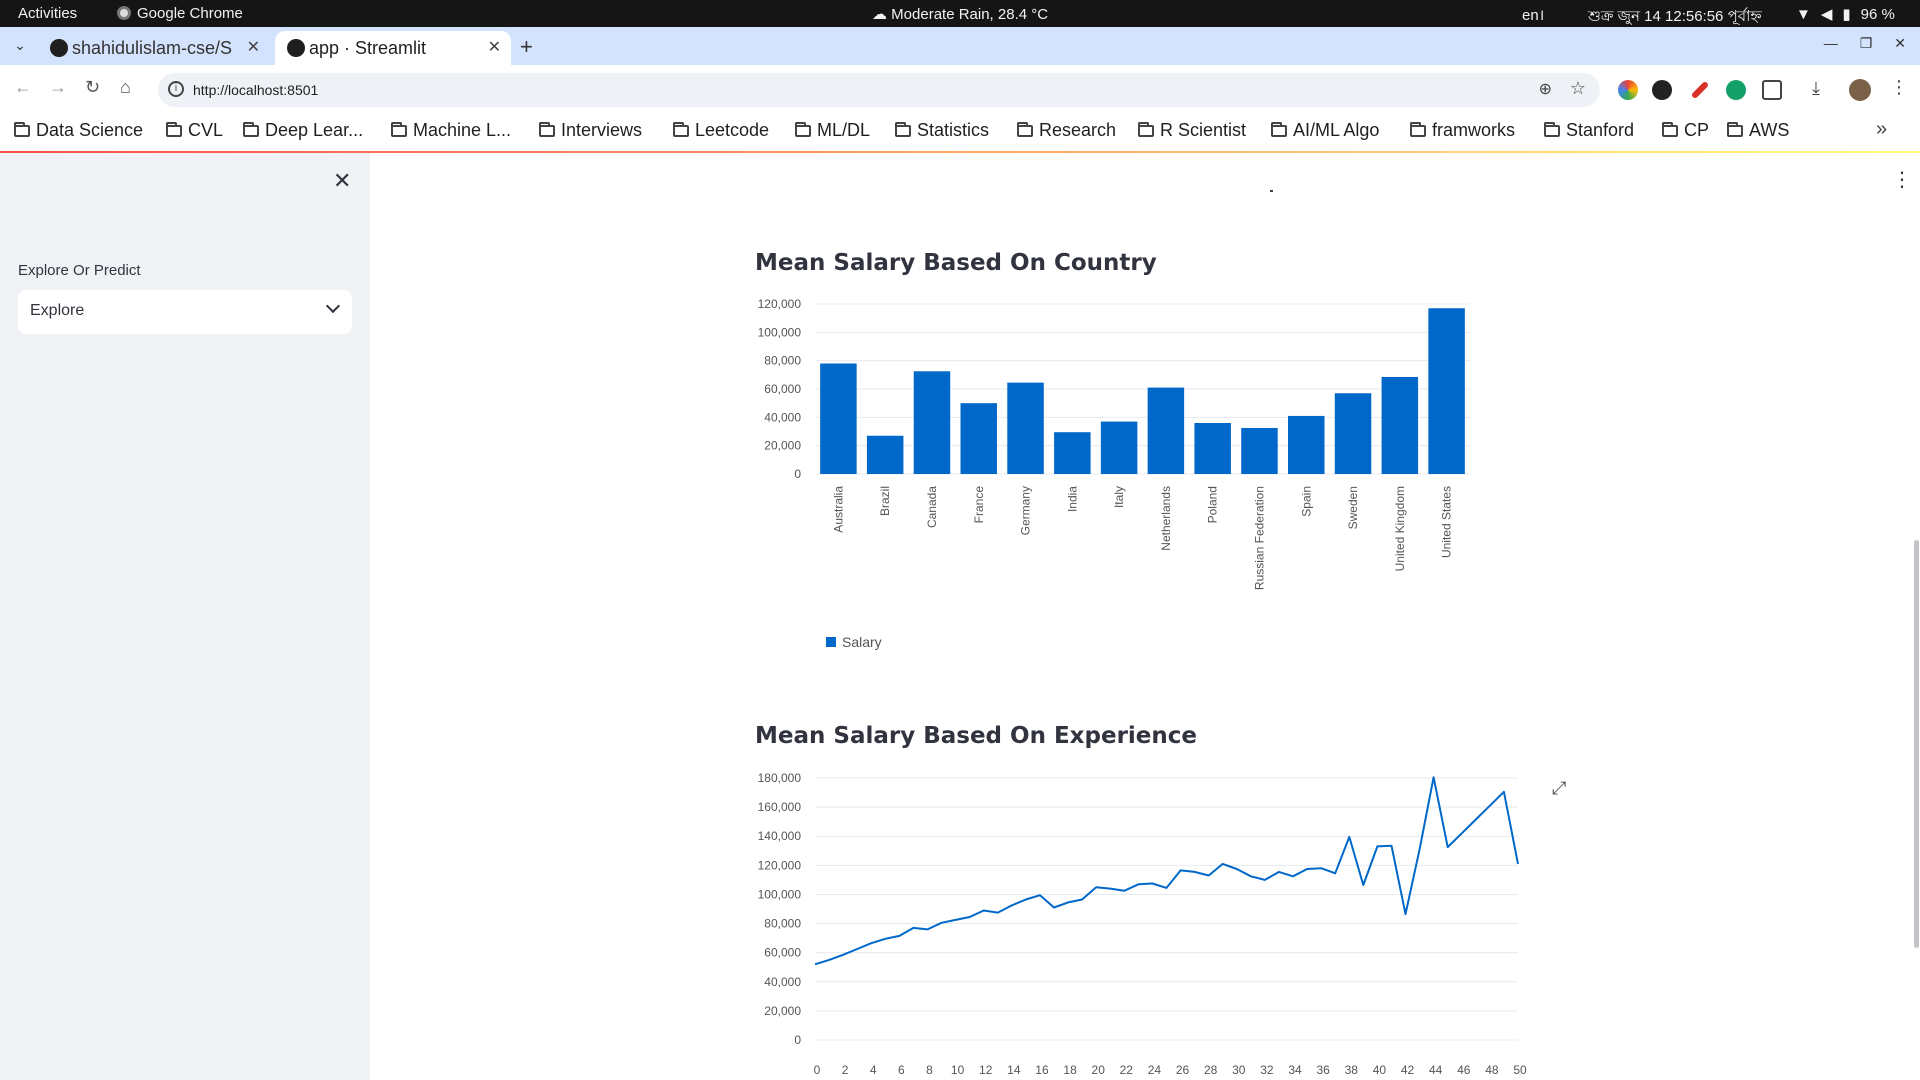 The width and height of the screenshot is (1920, 1080). Describe the element at coordinates (78, 130) in the screenshot. I see `bookmark-folder: Data Science` at that location.